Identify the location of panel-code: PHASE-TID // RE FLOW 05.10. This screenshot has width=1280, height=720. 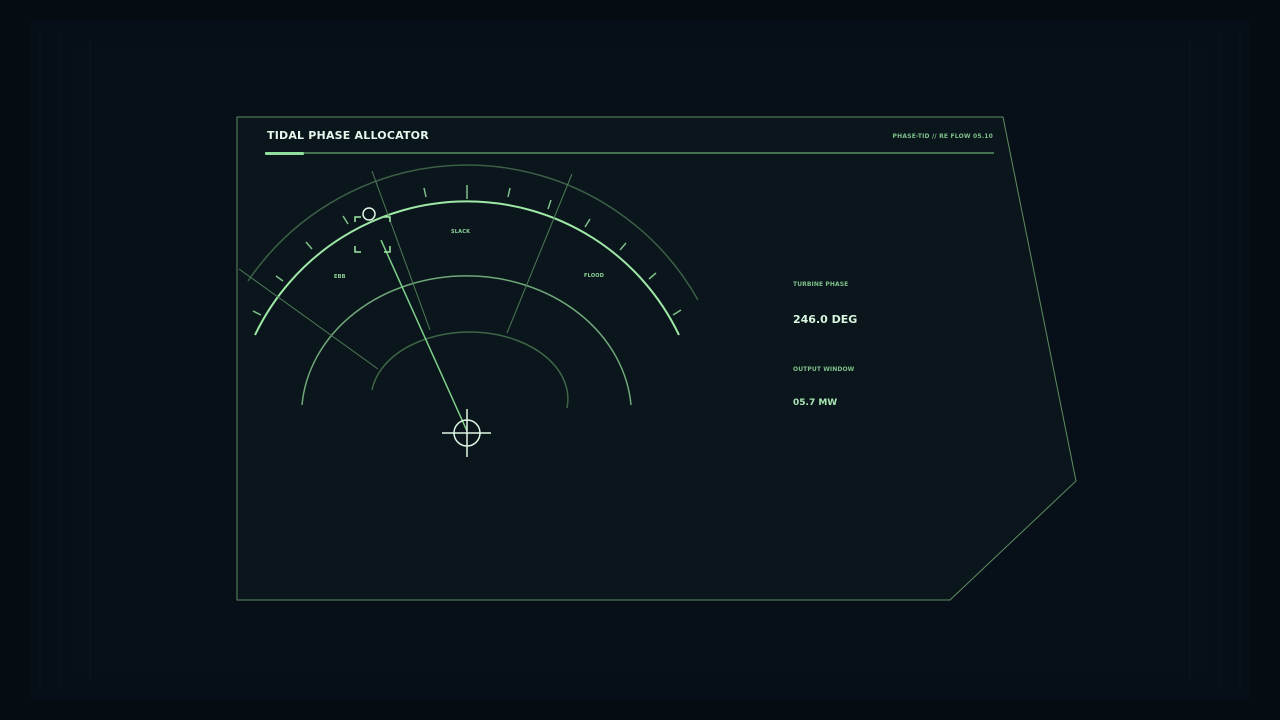
(942, 136).